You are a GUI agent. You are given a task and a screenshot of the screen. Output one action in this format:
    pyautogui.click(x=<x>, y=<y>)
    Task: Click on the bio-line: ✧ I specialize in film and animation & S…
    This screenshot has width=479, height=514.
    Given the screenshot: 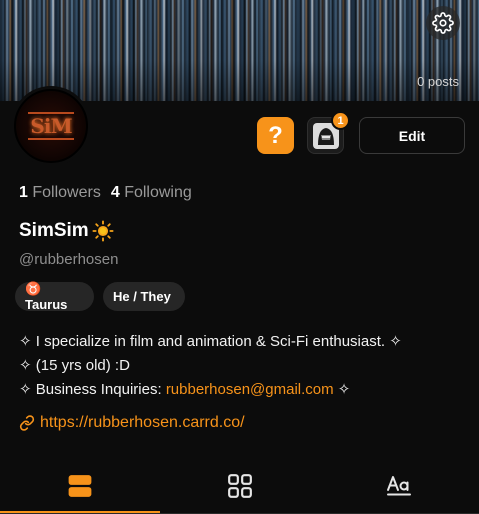 What is the action you would take?
    pyautogui.click(x=210, y=341)
    